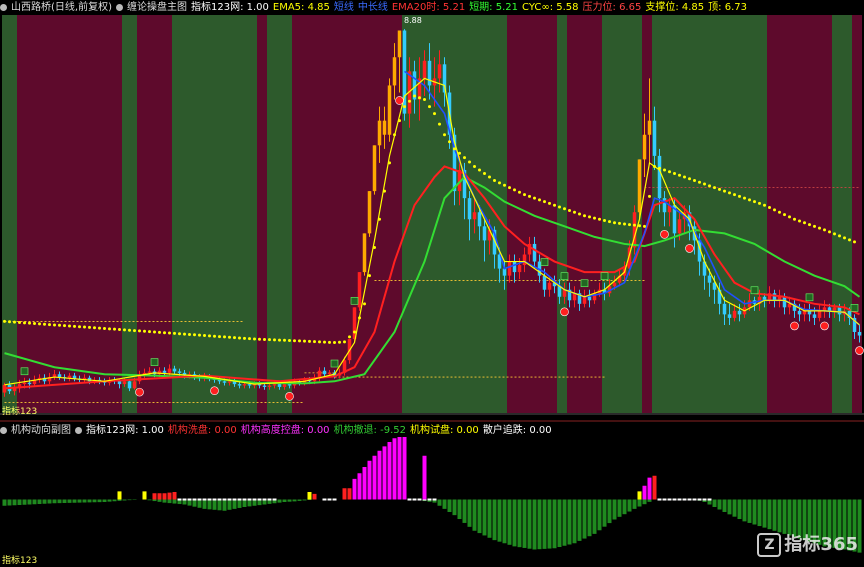 The image size is (864, 567). I want to click on band-green, so click(9, 214).